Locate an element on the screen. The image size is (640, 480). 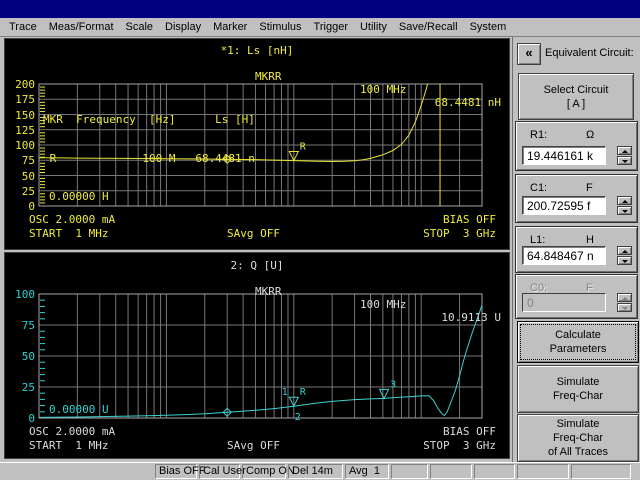
menu-meas-format: Meas/Format is located at coordinates (81, 27).